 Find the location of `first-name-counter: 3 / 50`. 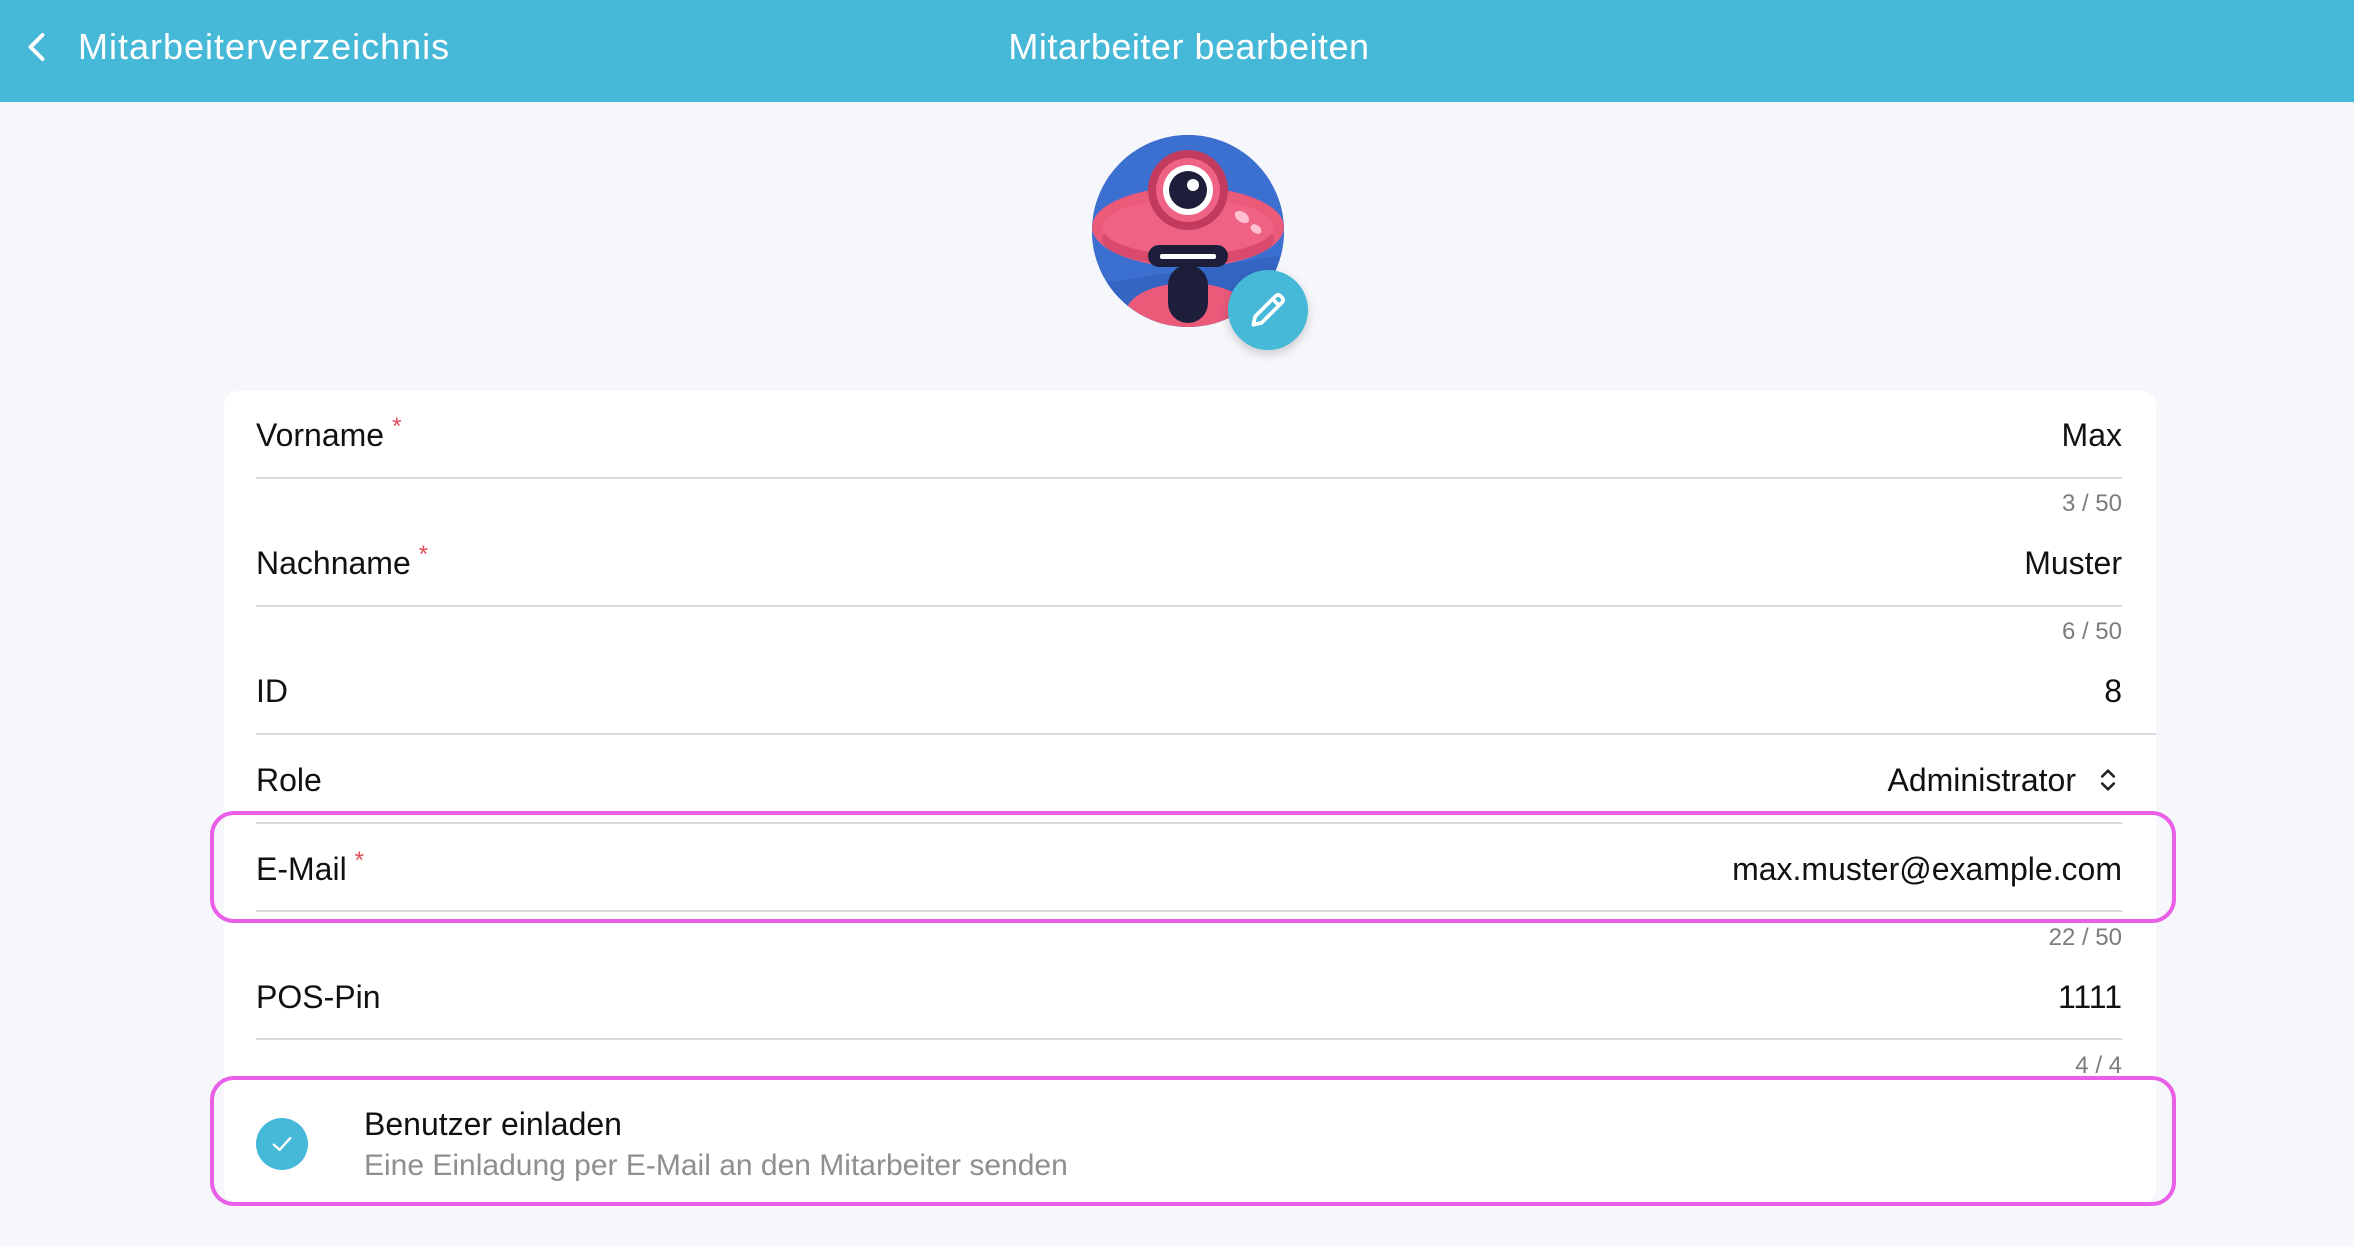

first-name-counter: 3 / 50 is located at coordinates (2091, 503).